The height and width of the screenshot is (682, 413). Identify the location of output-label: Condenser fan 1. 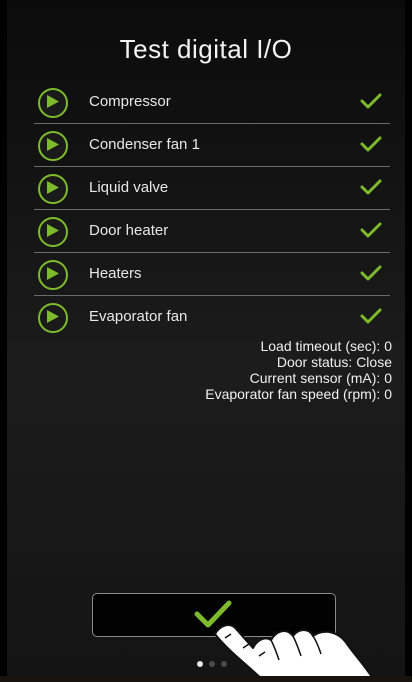
(144, 144).